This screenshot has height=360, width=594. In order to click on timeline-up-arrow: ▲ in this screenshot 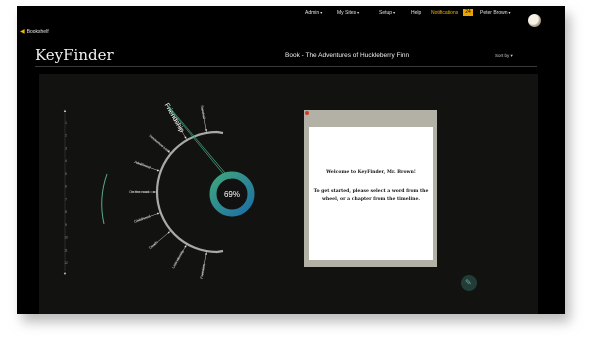, I will do `click(65, 110)`.